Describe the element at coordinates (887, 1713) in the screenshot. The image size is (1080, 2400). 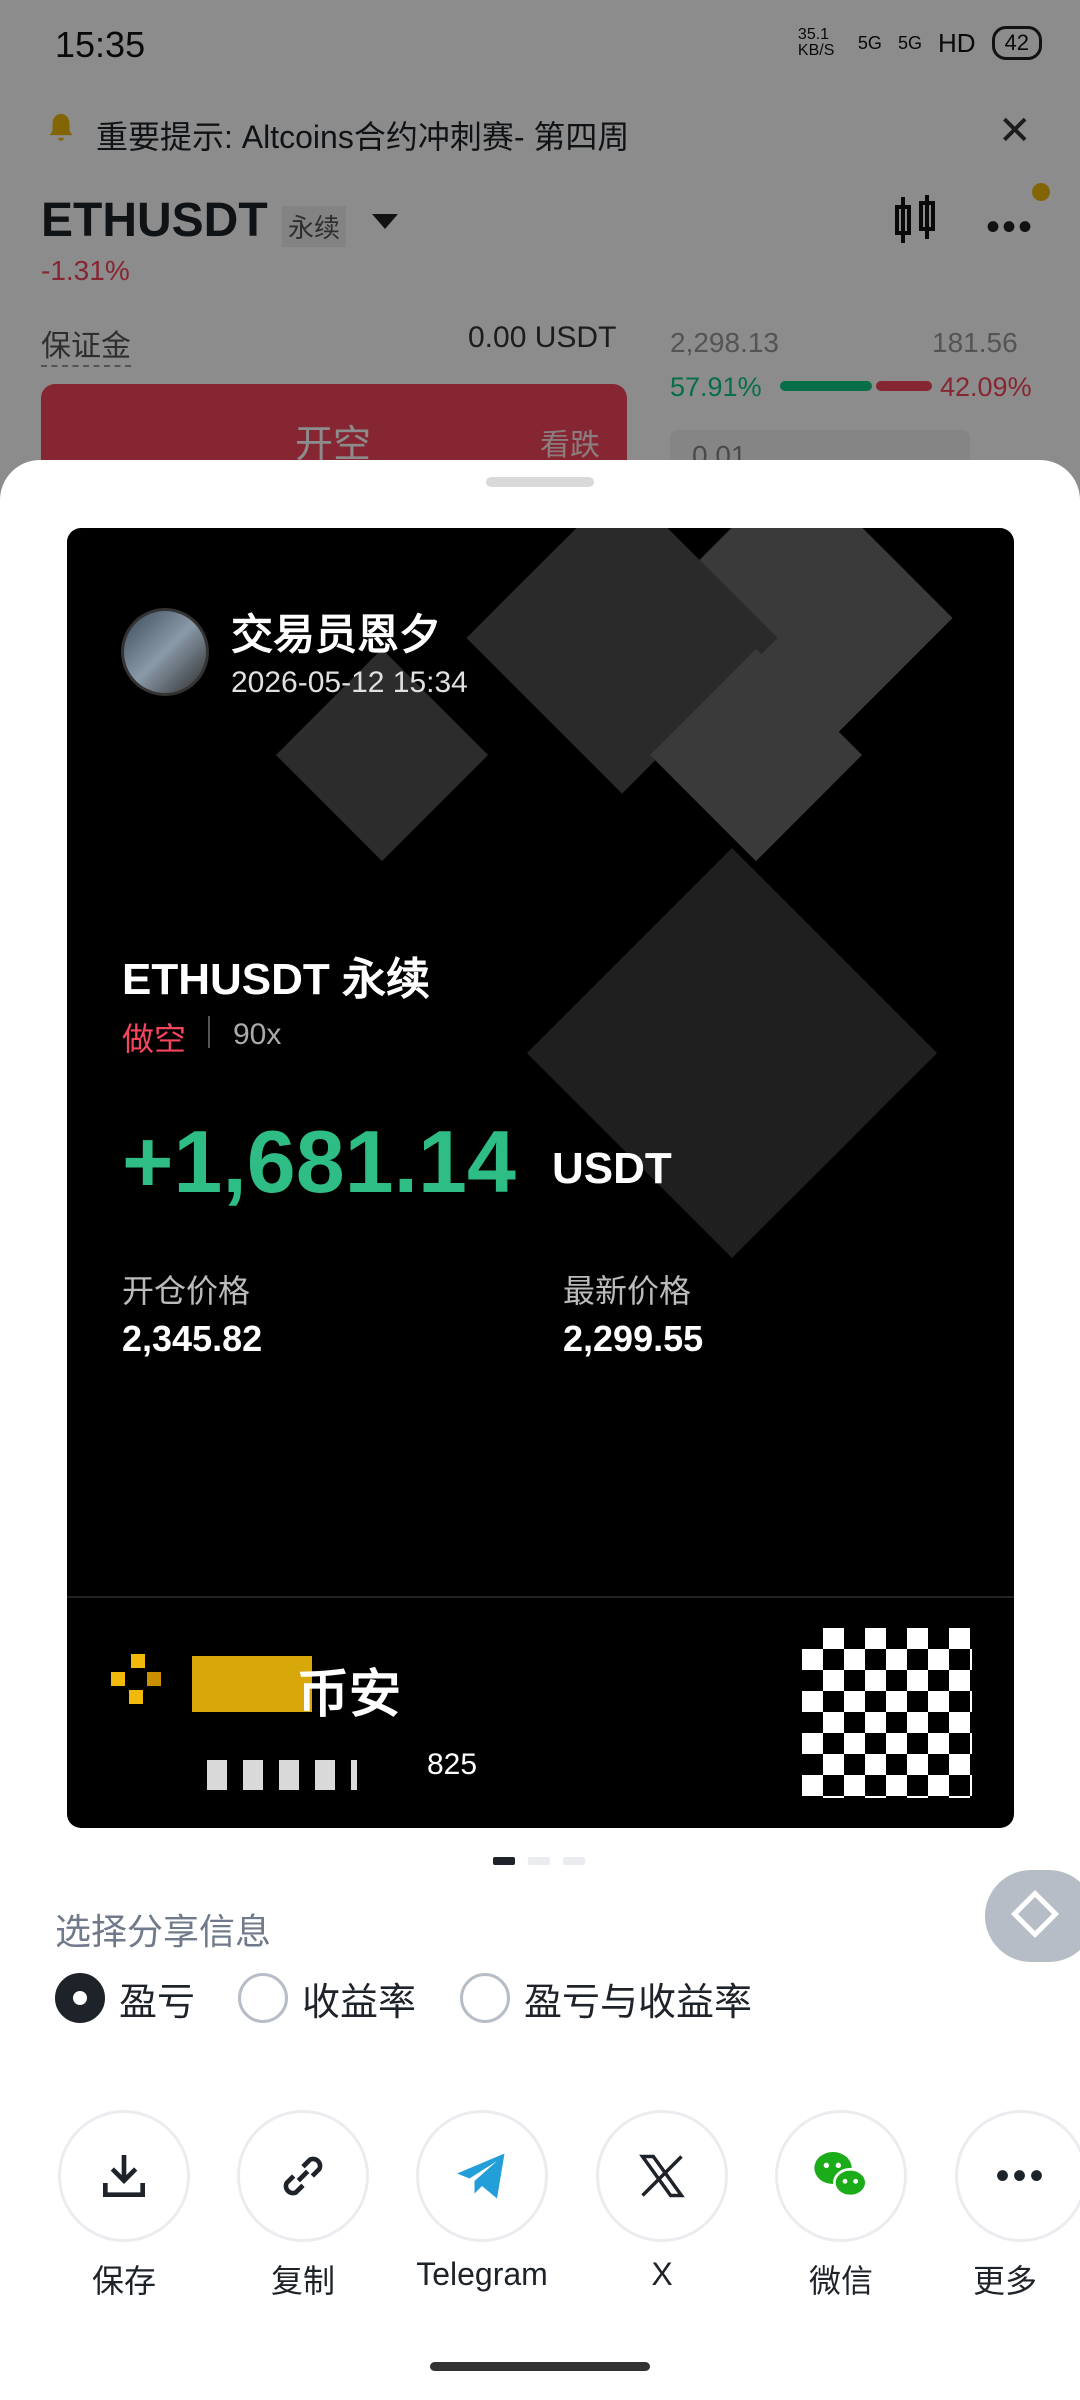
I see `qr-code` at that location.